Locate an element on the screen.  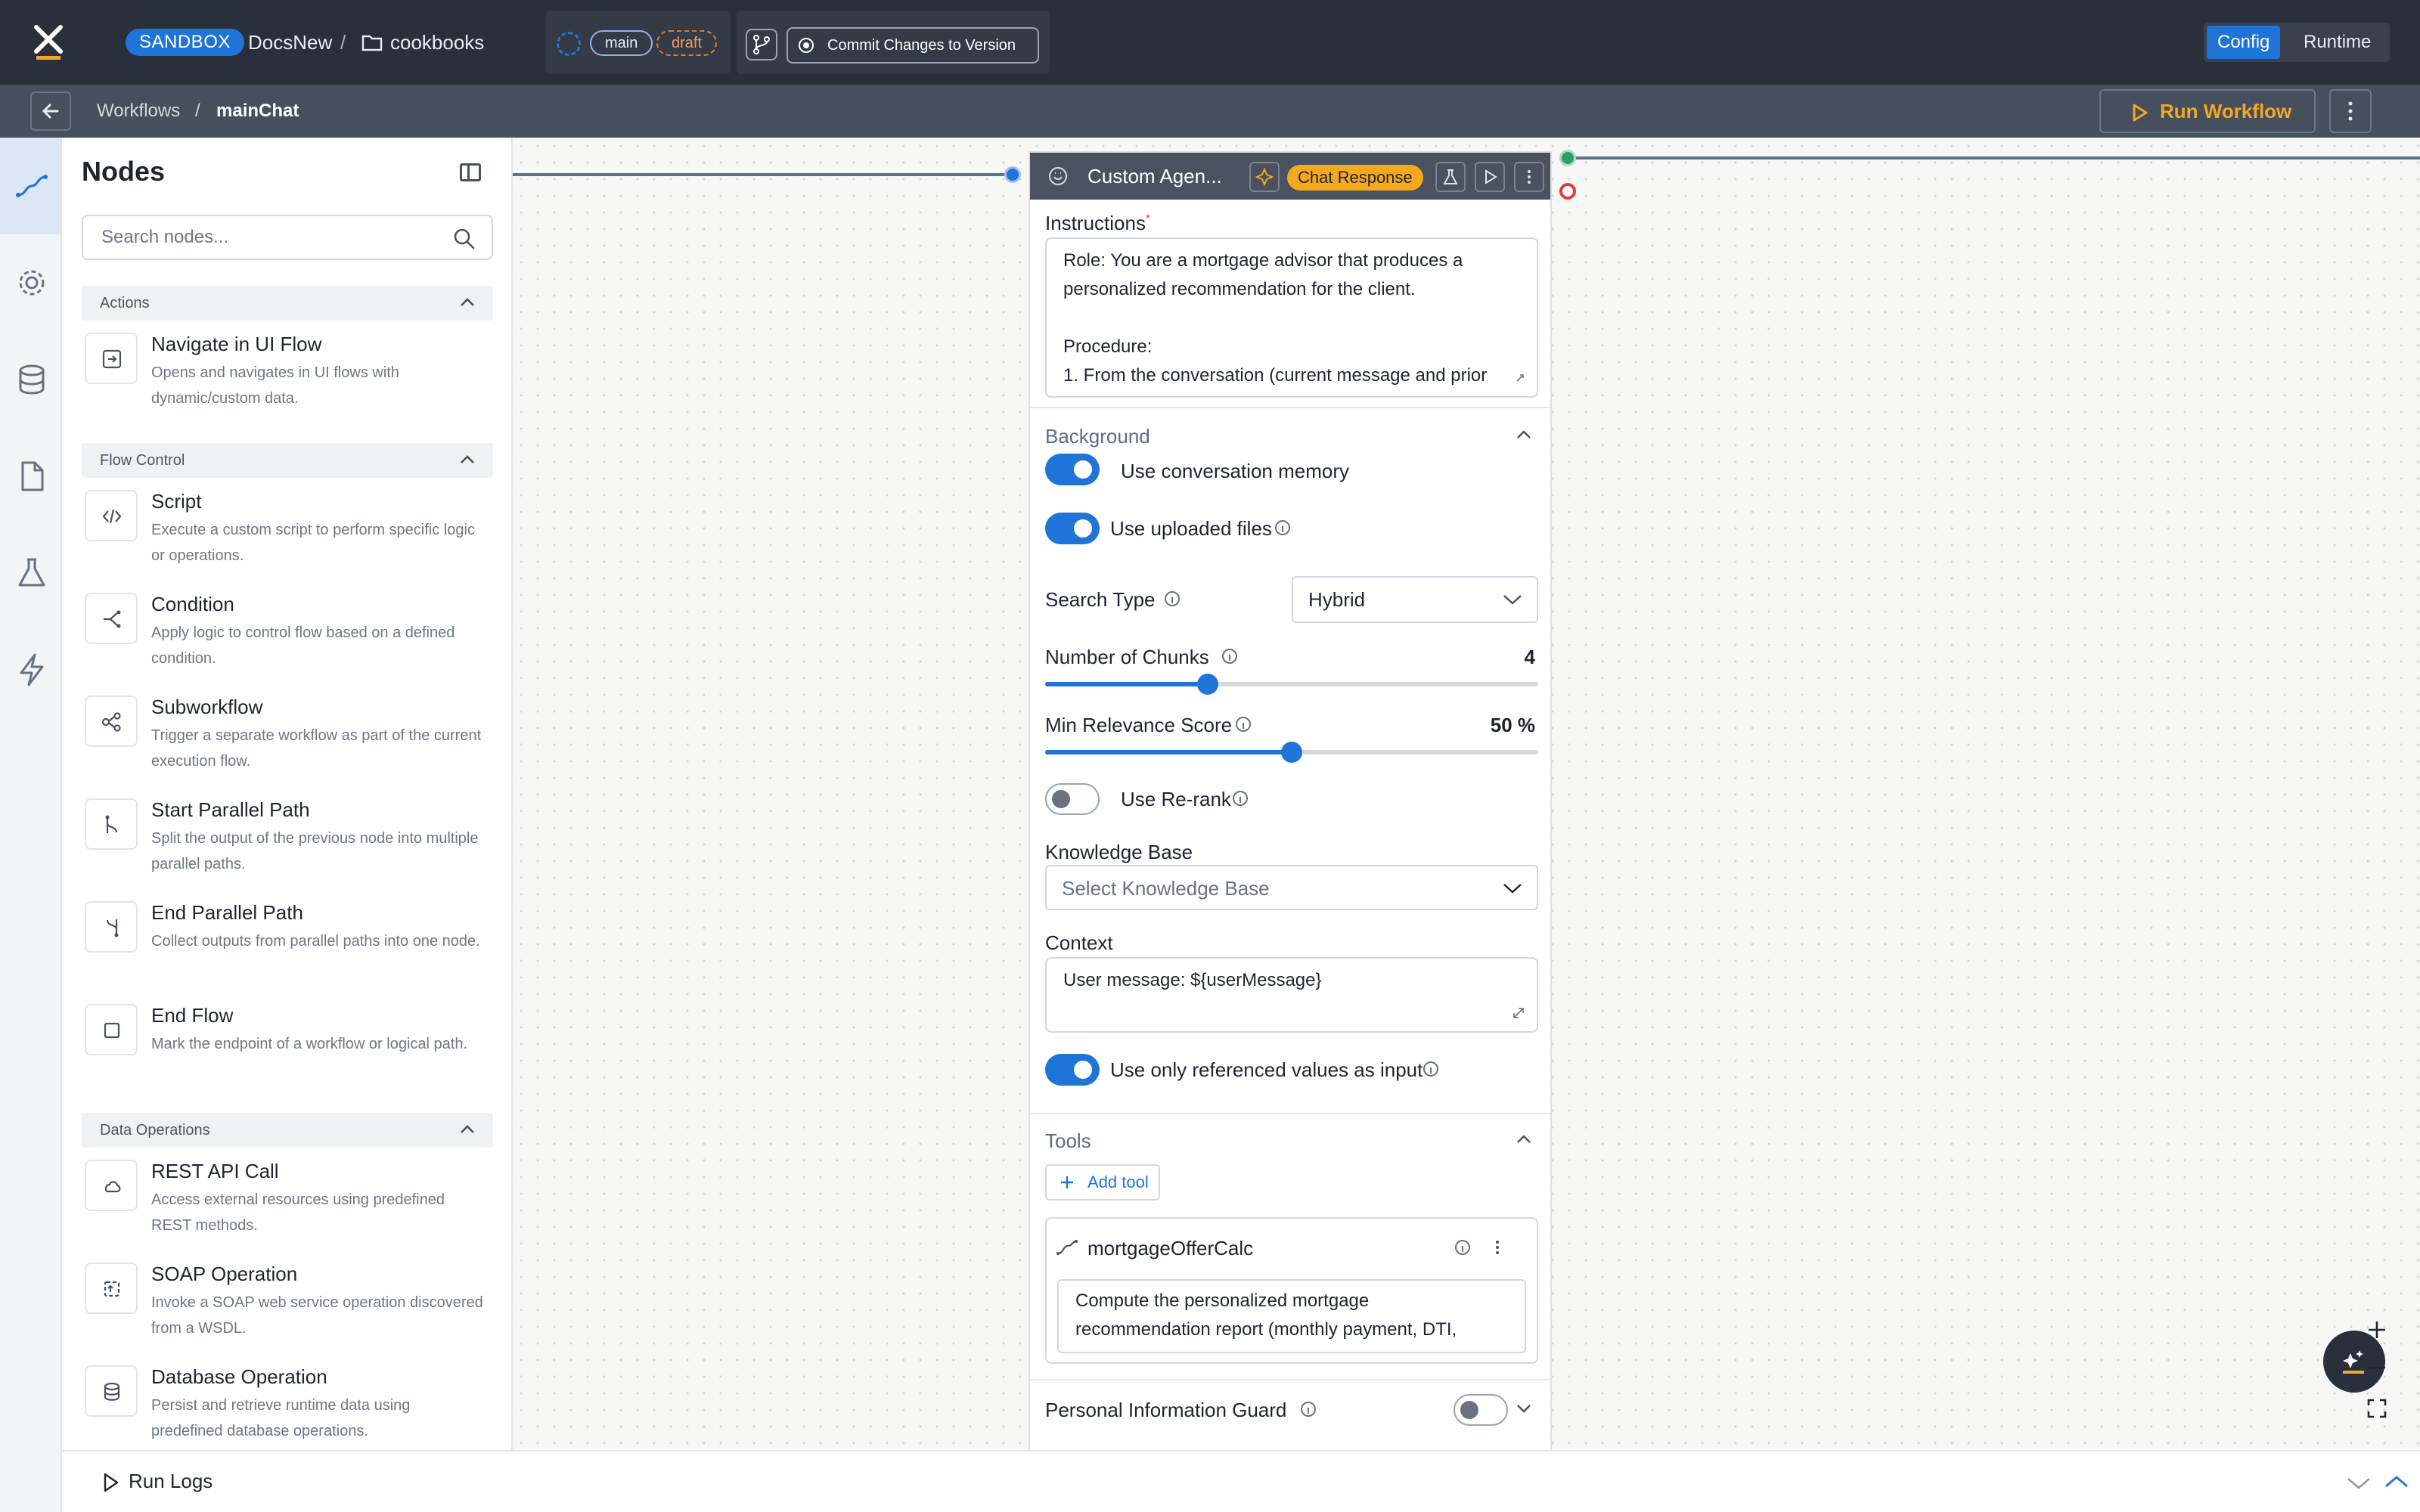
input-port is located at coordinates (1012, 174).